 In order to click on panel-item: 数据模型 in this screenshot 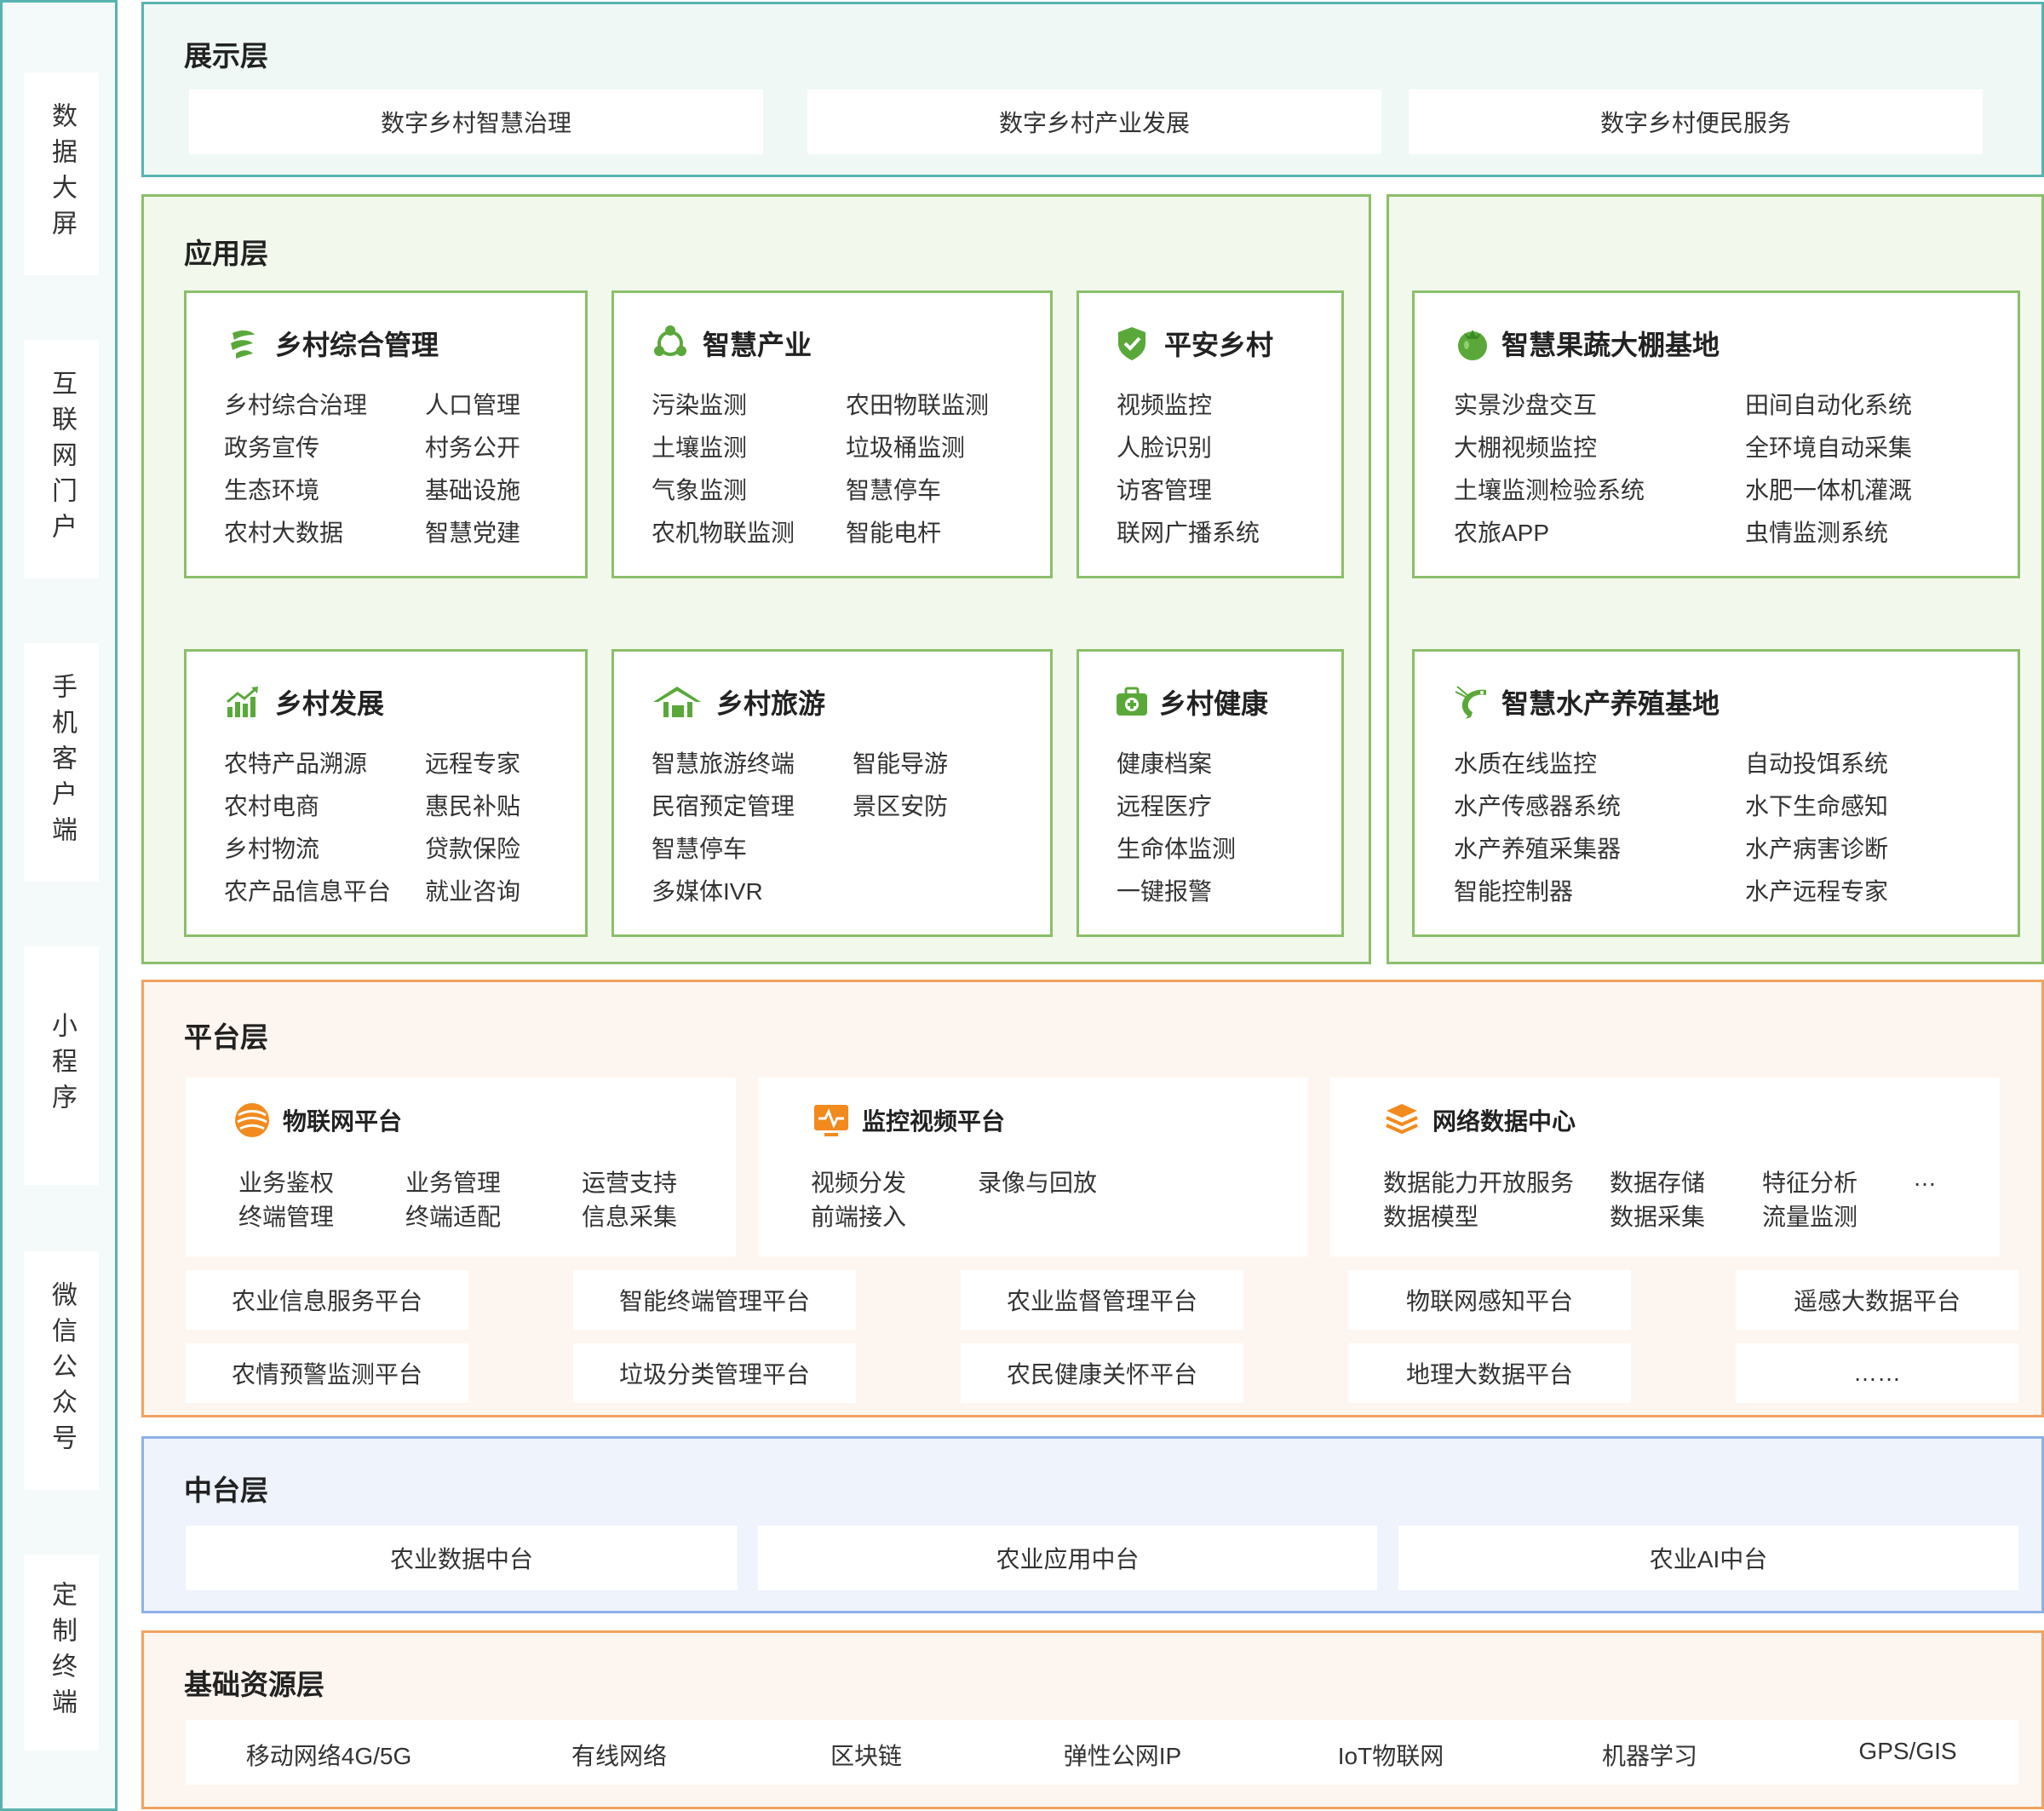, I will do `click(1430, 1216)`.